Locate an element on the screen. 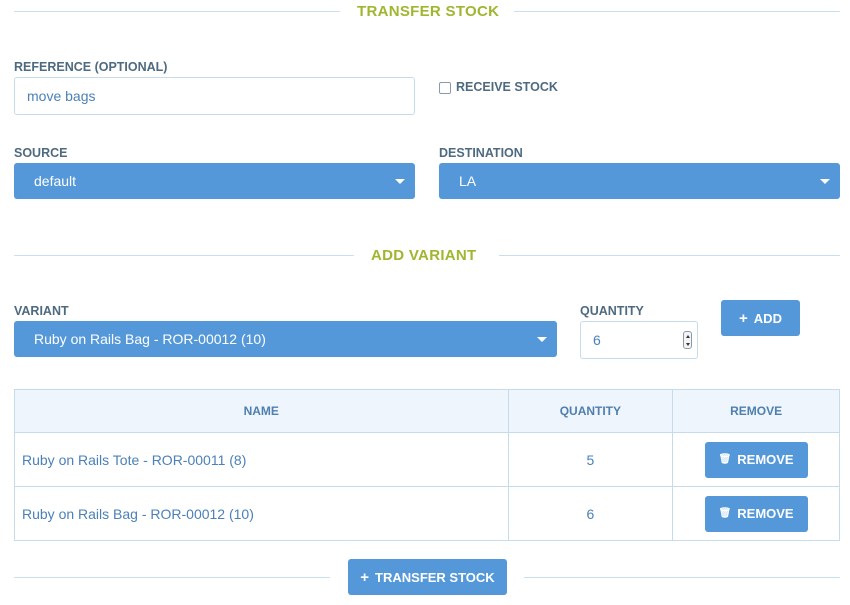  variant-quantity: 5 is located at coordinates (590, 459).